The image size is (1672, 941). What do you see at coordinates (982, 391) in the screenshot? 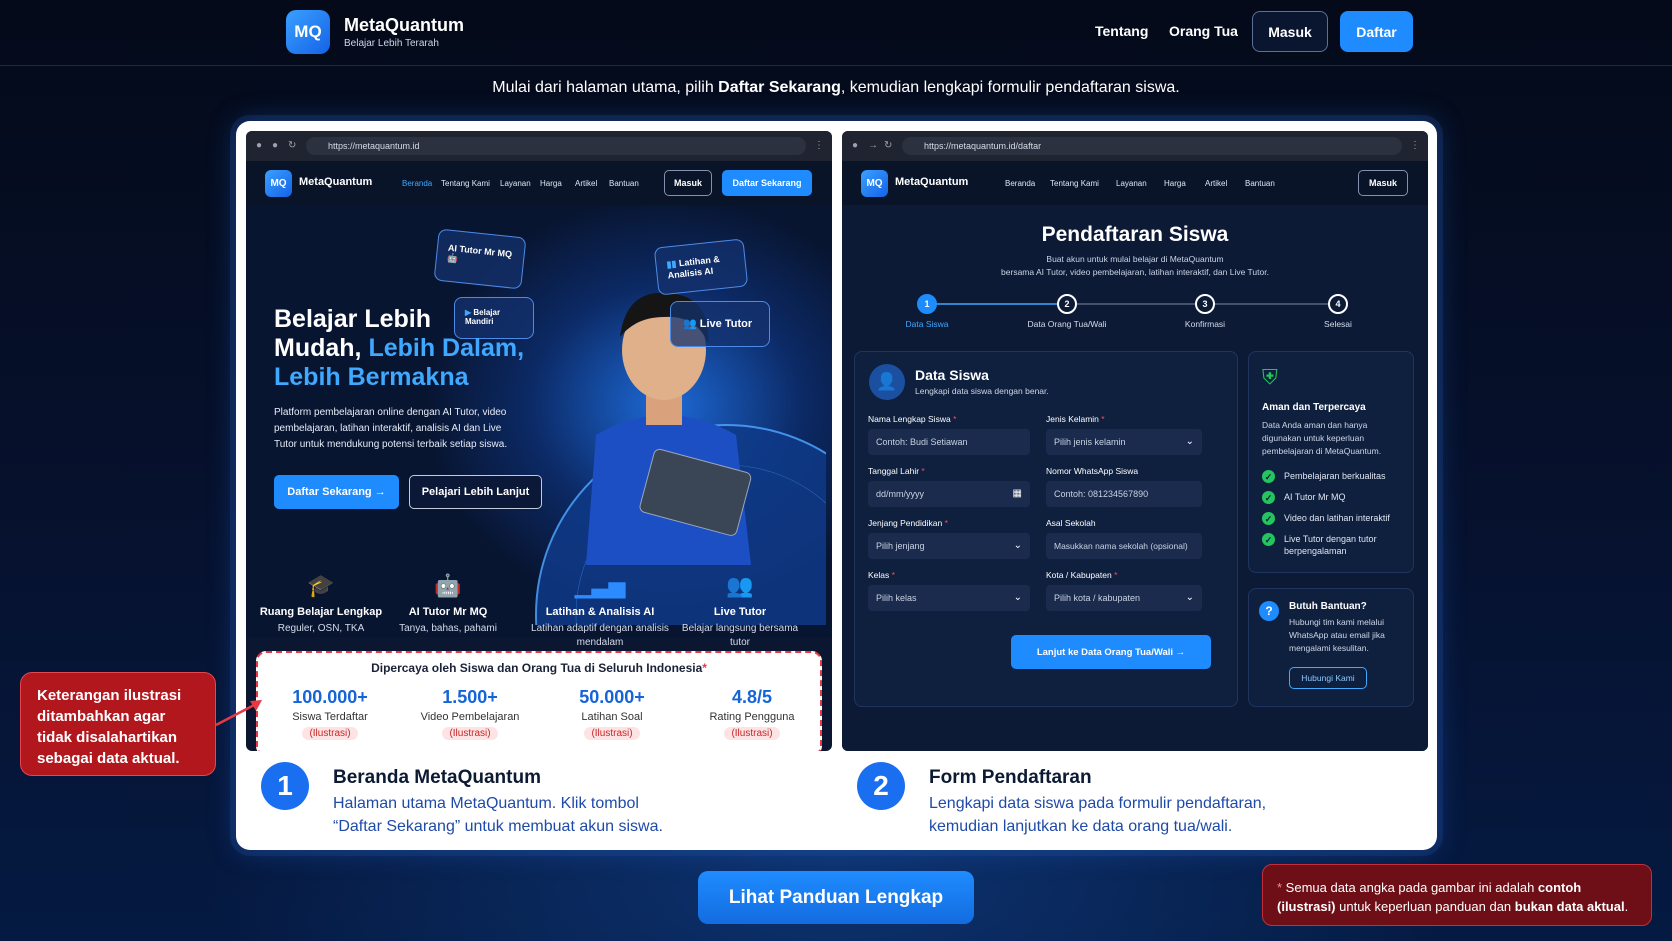
I see `section-subtitle: Lengkapi data siswa dengan benar.` at bounding box center [982, 391].